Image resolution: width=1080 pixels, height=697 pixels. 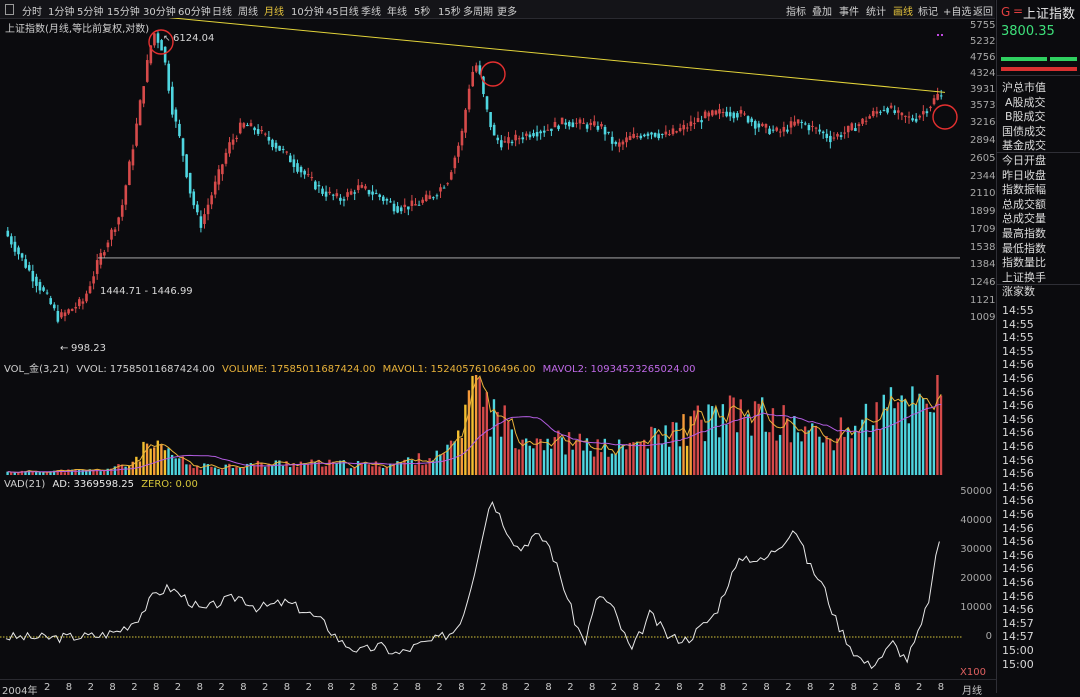 What do you see at coordinates (1018, 291) in the screenshot?
I see `quote-field-14: 涨家数` at bounding box center [1018, 291].